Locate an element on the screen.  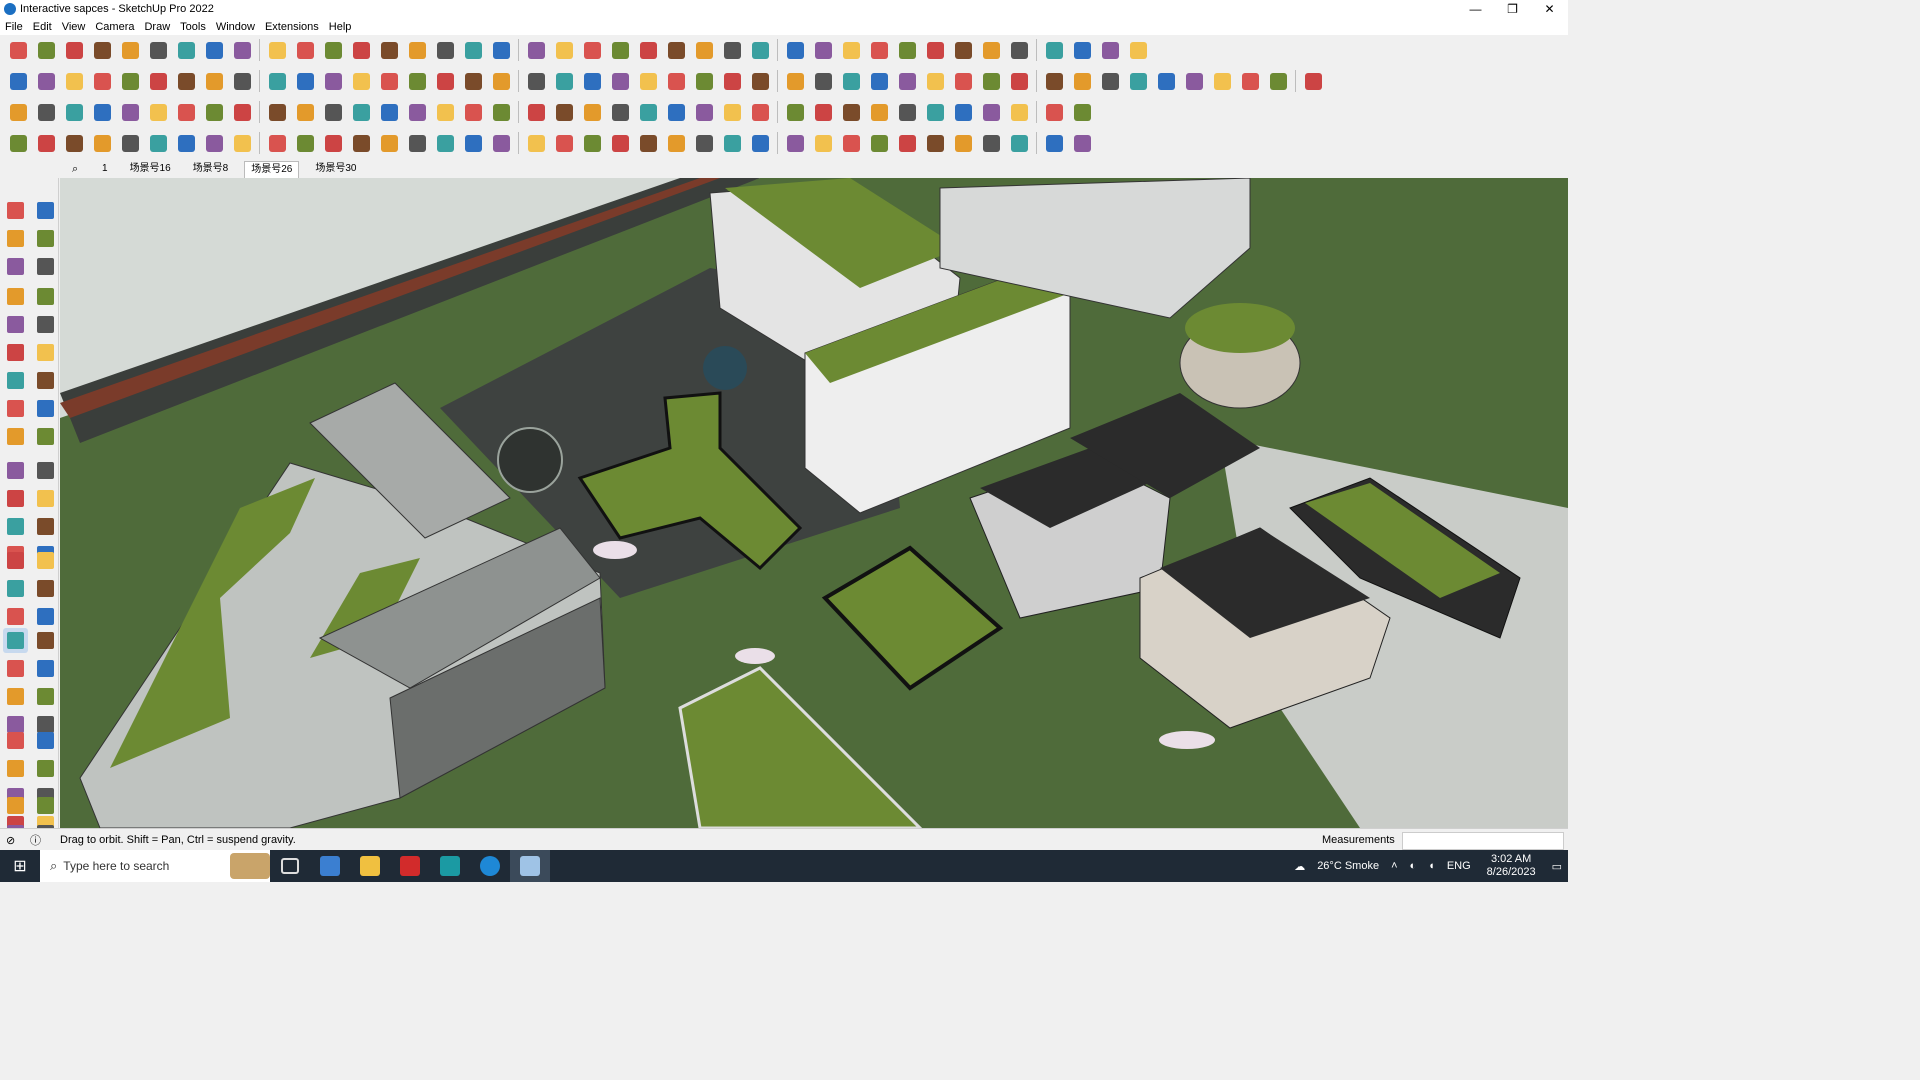
measurements-input is located at coordinates (1483, 841).